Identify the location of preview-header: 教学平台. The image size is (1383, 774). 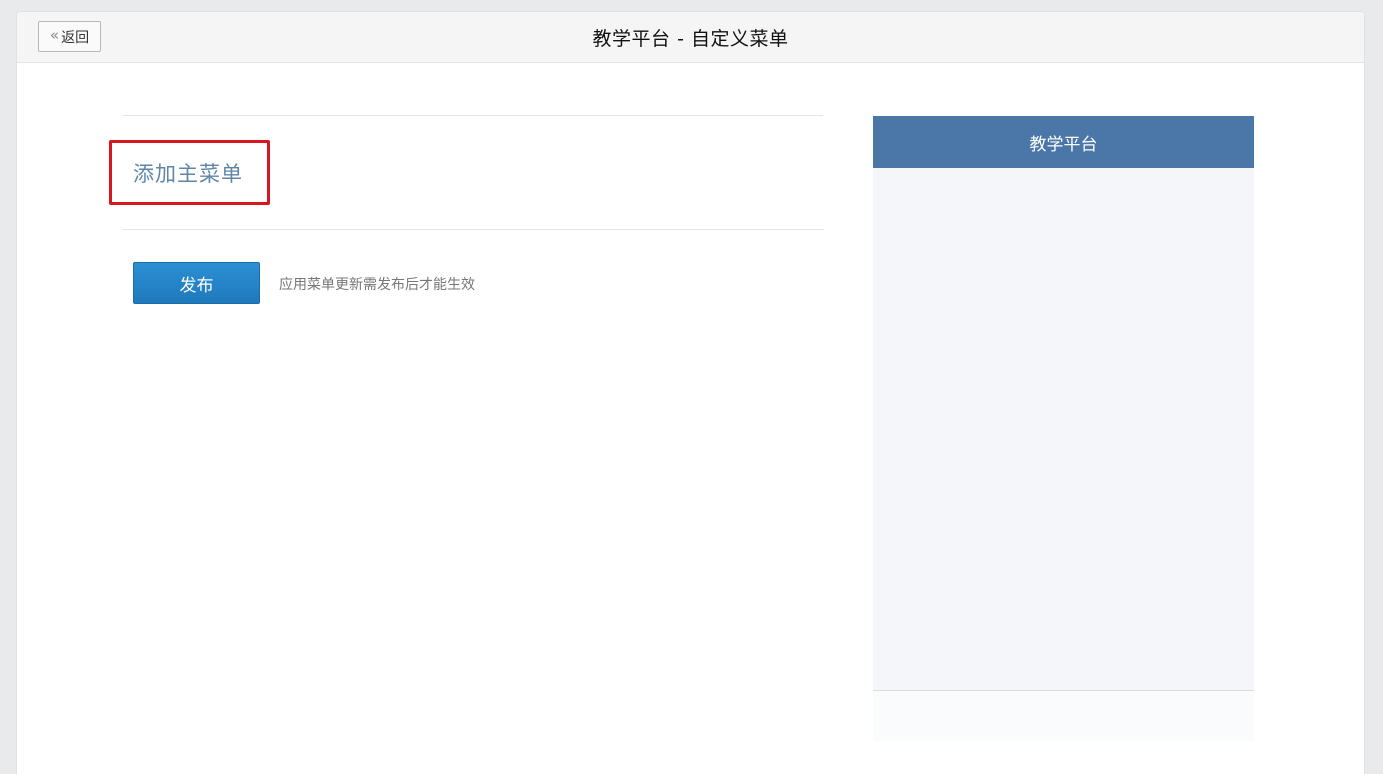
(1063, 142).